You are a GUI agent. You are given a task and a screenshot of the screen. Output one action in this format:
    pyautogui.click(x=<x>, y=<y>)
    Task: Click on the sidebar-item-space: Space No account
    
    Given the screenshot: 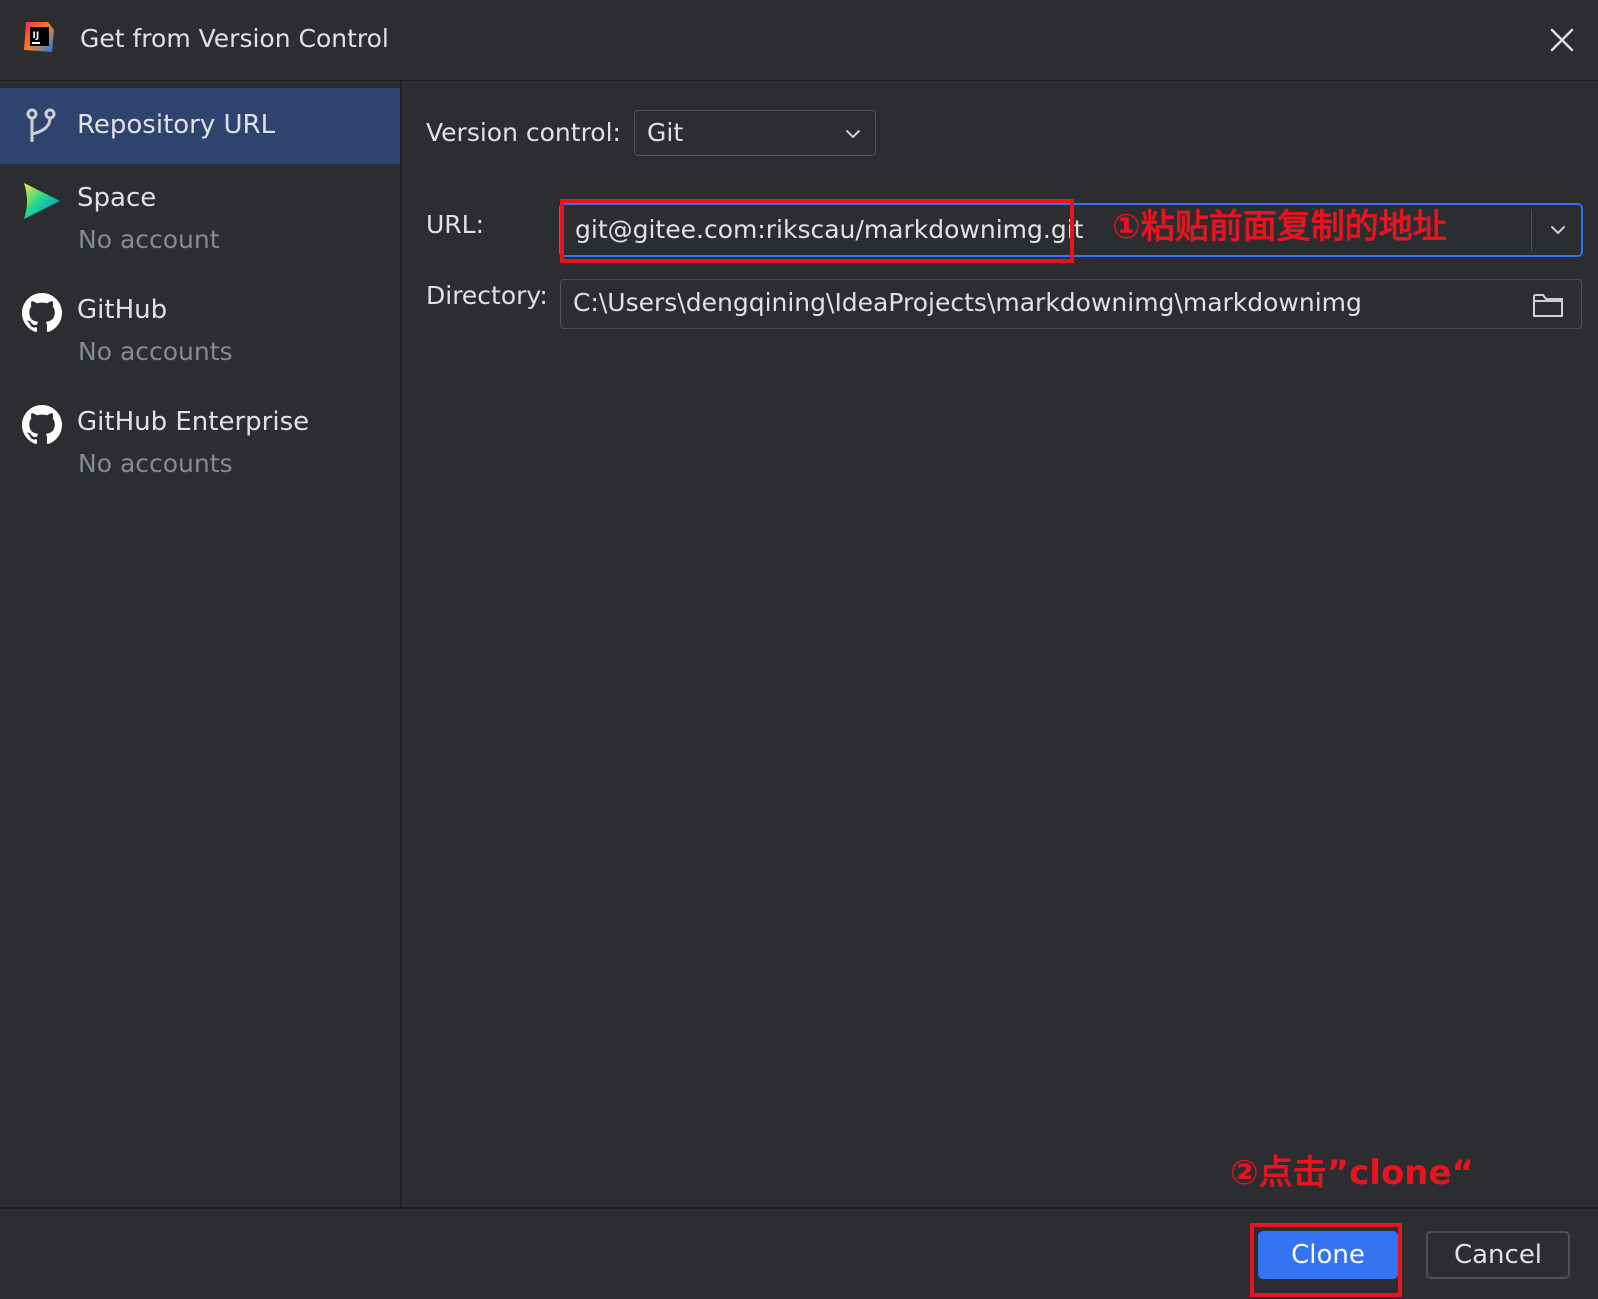 What is the action you would take?
    pyautogui.click(x=200, y=223)
    